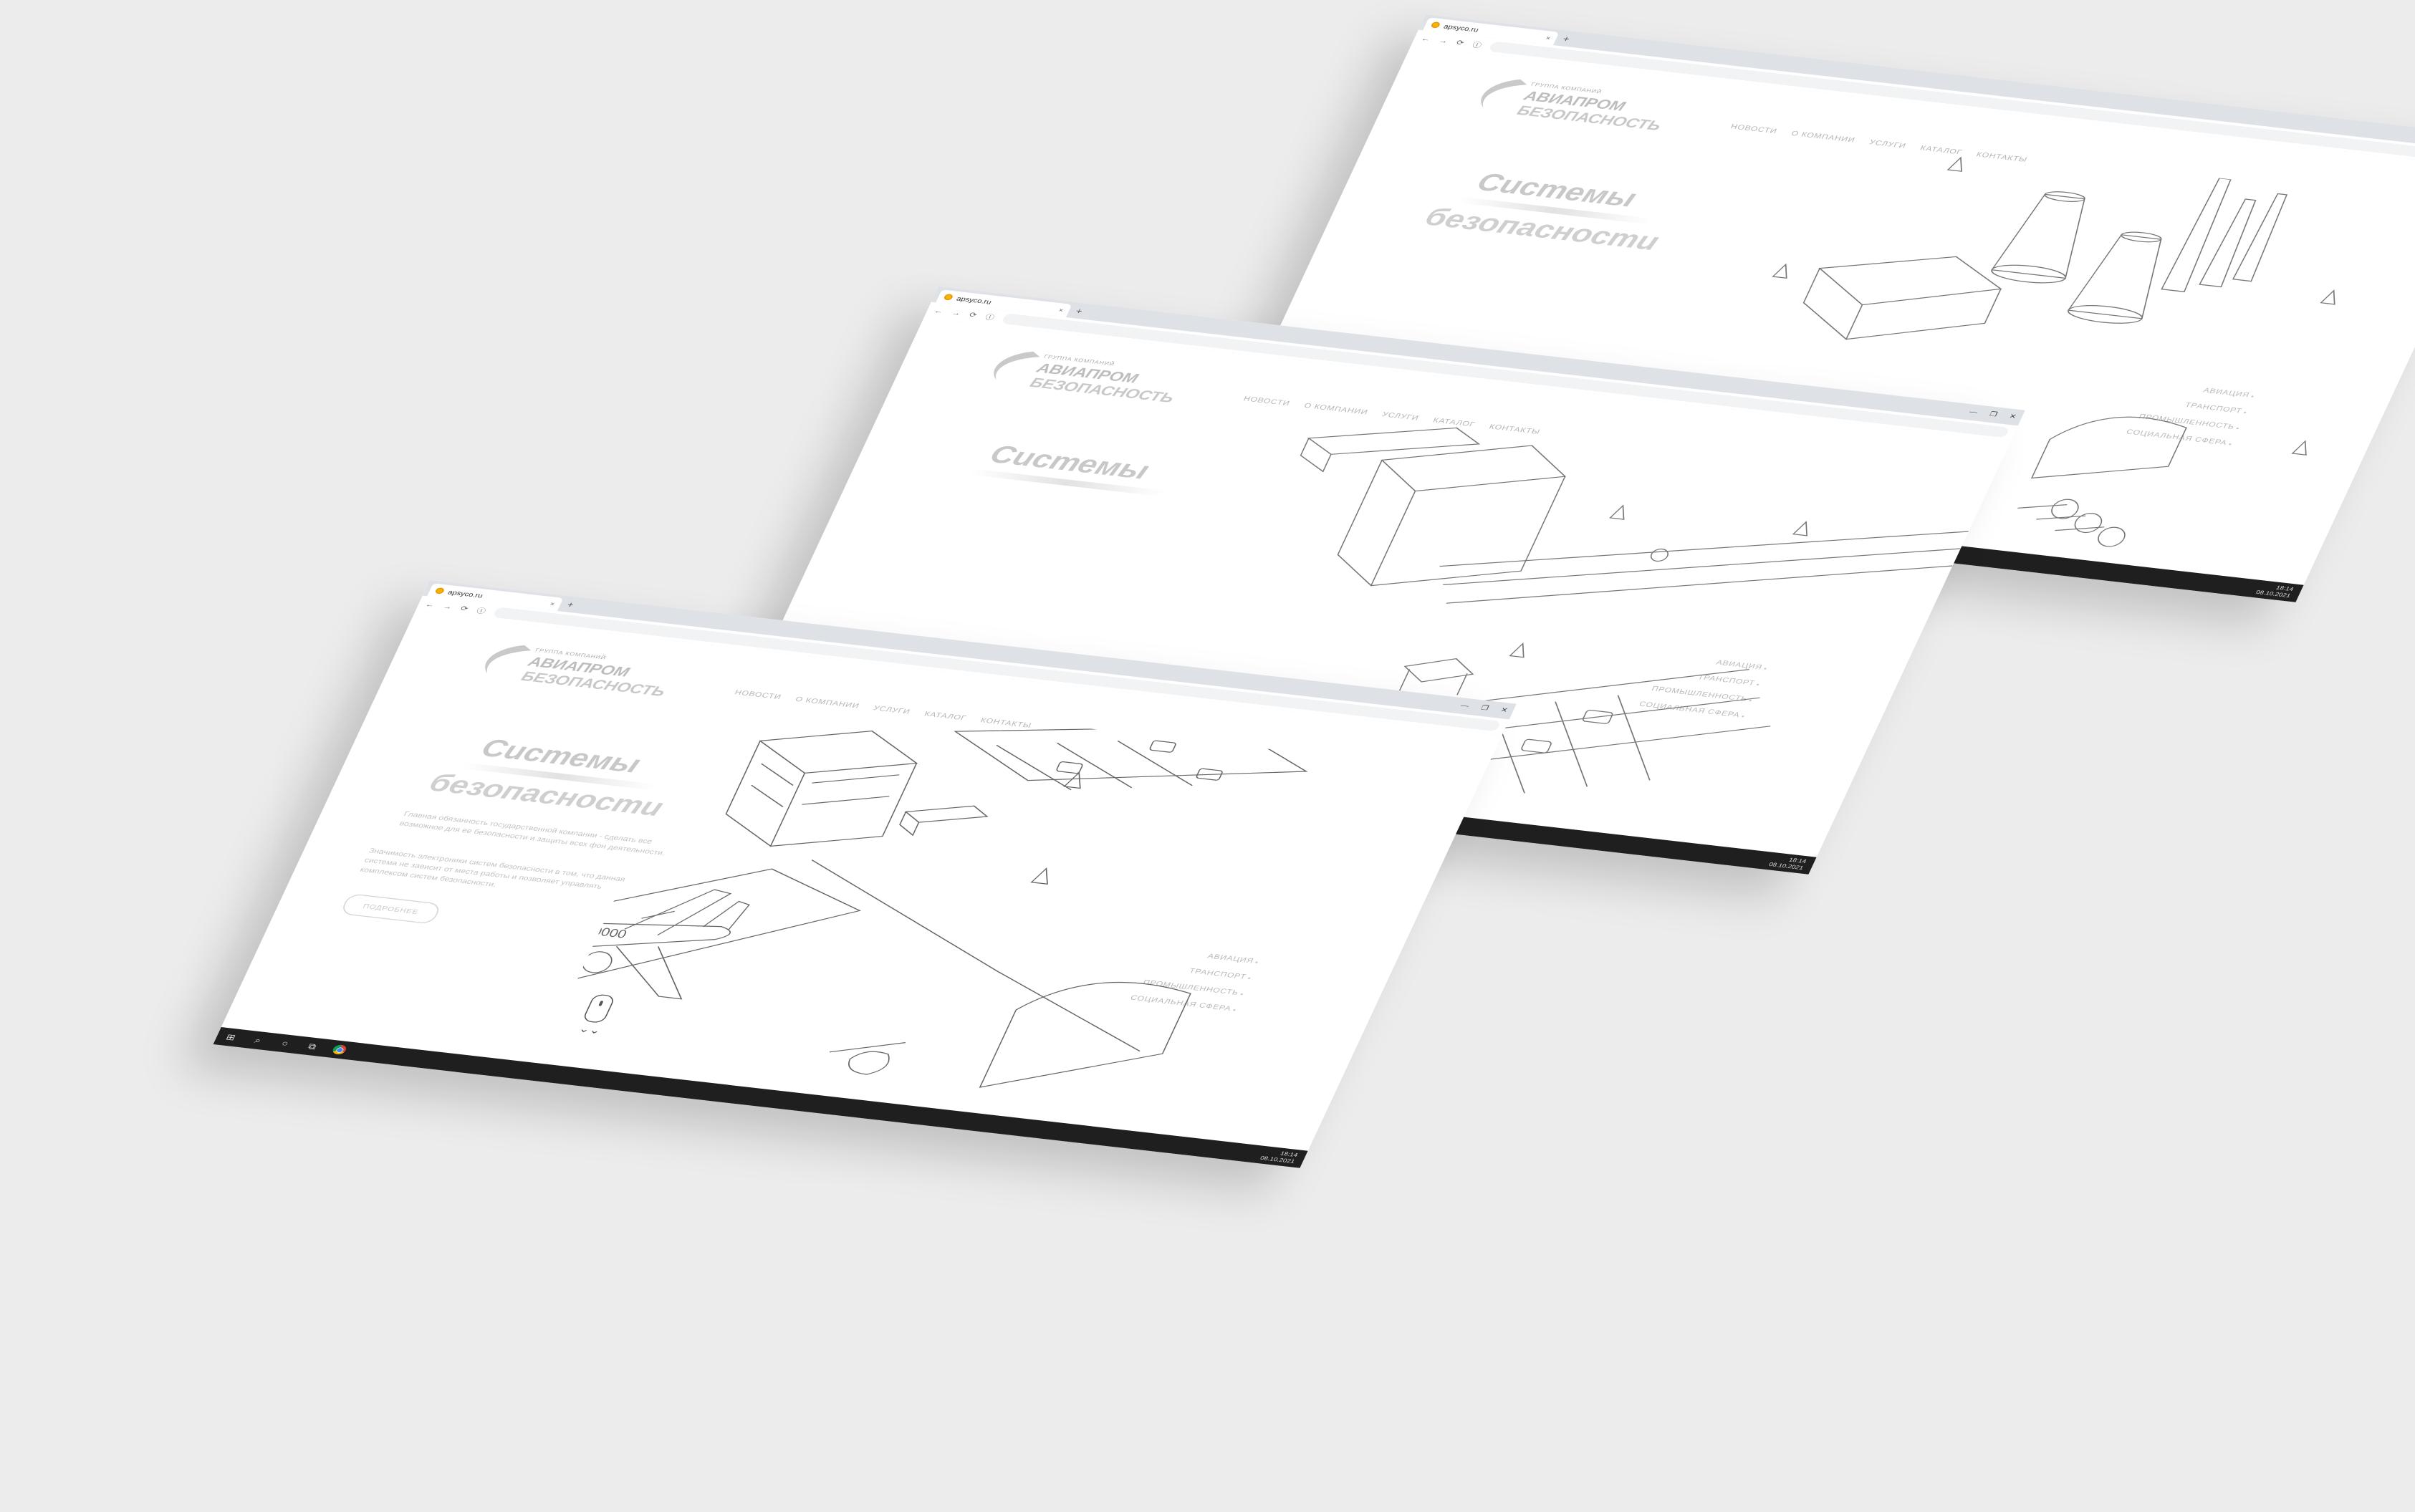 The image size is (2415, 1512). Describe the element at coordinates (2061, 517) in the screenshot. I see `tanks` at that location.